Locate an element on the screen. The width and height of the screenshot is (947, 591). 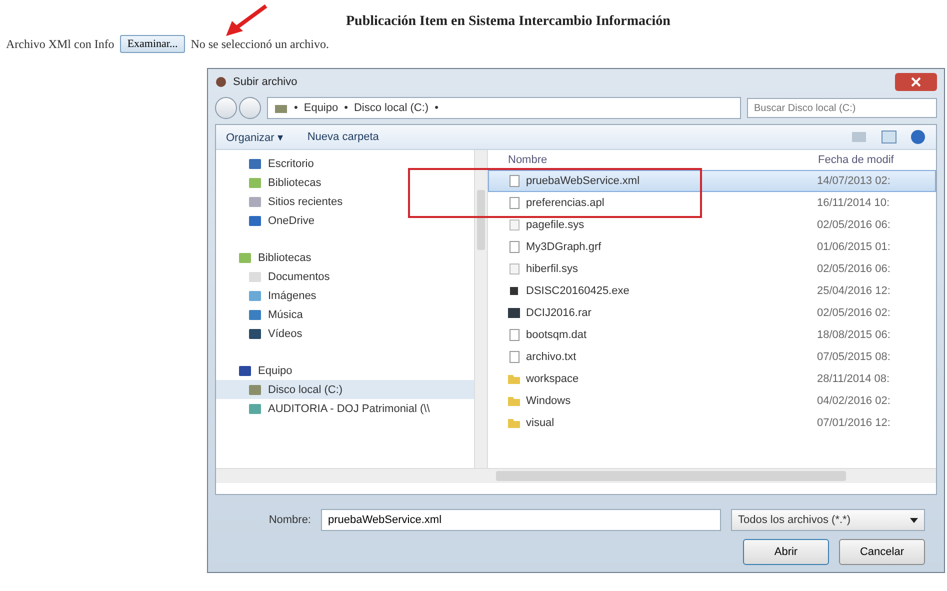
close-button is located at coordinates (916, 82).